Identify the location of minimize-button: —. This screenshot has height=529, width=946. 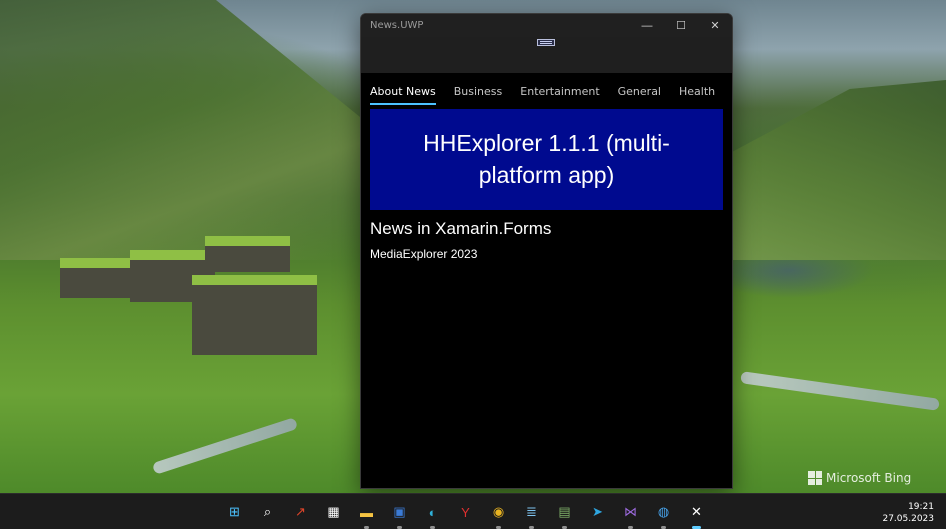
(647, 25).